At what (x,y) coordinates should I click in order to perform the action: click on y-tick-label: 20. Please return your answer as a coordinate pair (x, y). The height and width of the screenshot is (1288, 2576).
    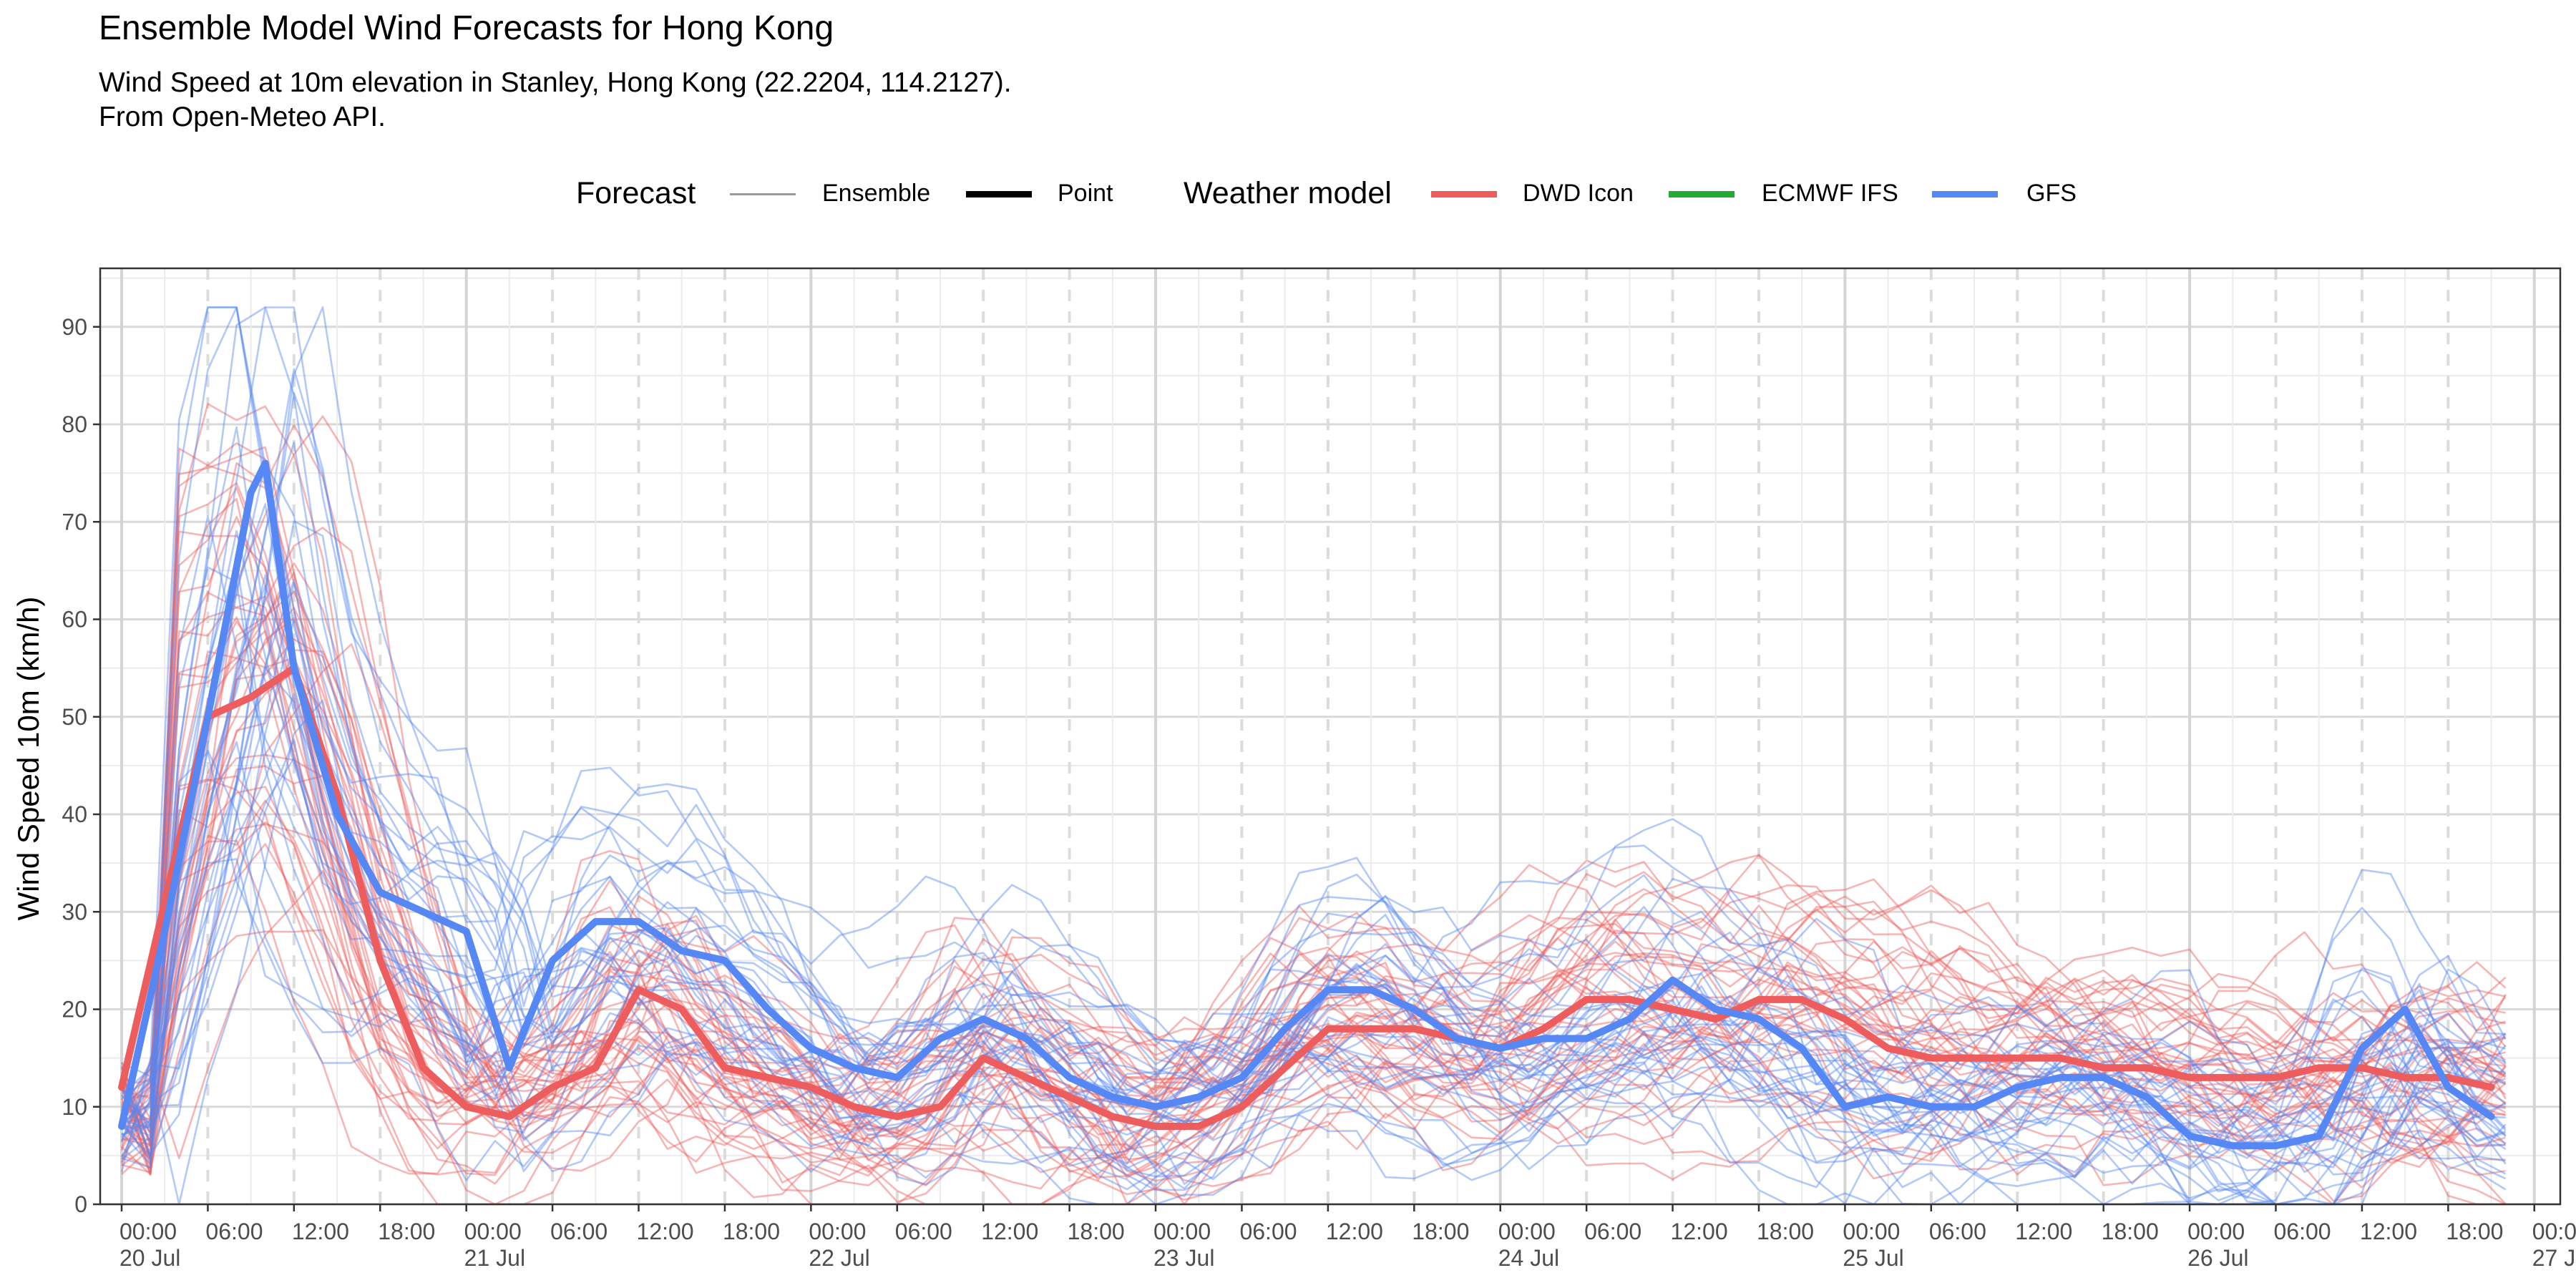
    Looking at the image, I should click on (74, 1010).